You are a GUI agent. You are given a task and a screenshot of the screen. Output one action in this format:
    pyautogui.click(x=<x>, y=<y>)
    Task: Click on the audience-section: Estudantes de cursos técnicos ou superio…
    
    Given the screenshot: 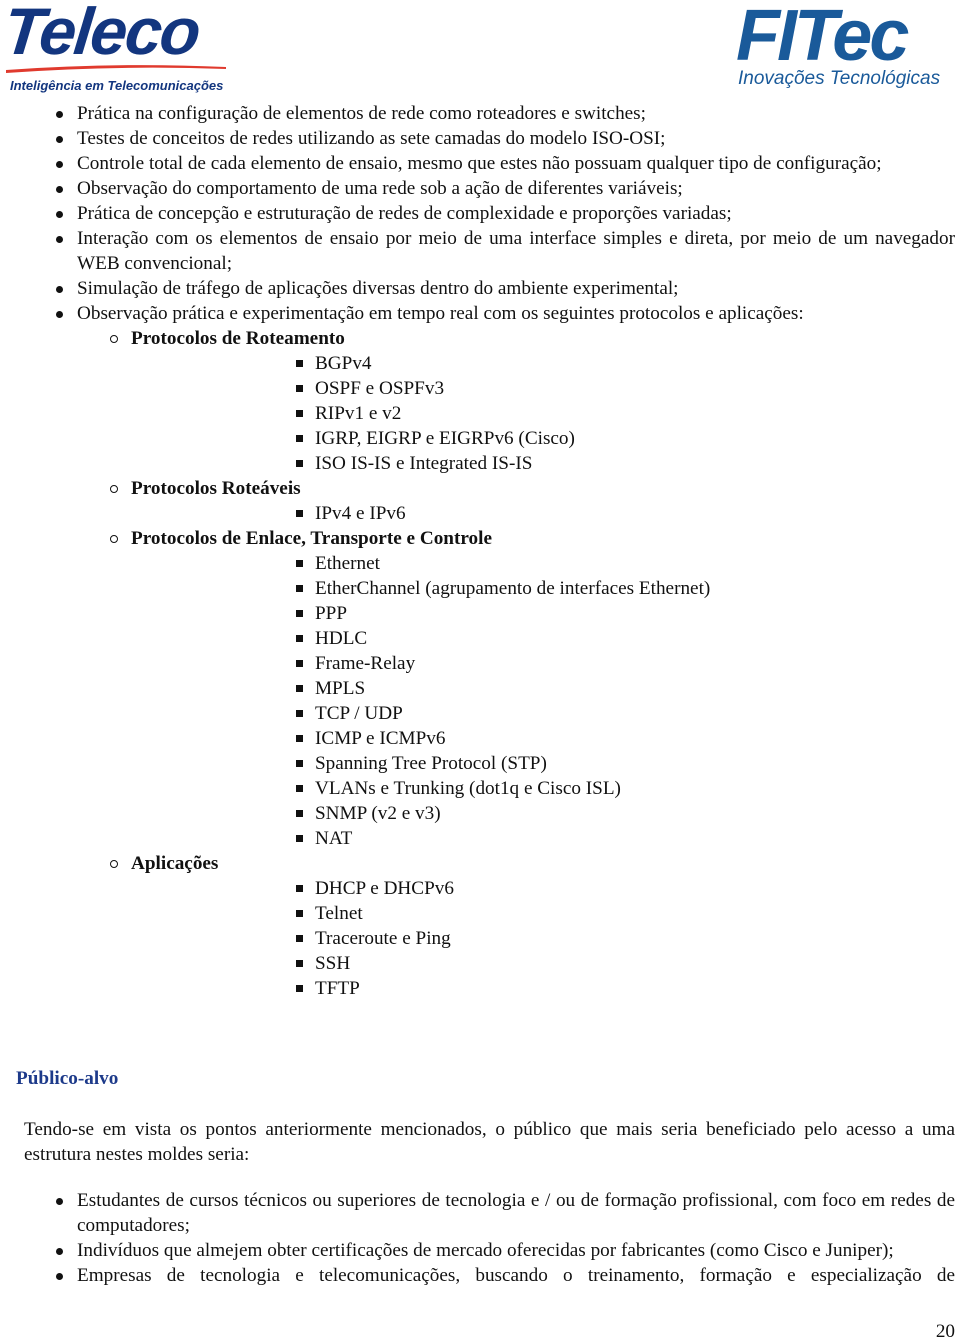 What is the action you would take?
    pyautogui.click(x=480, y=1238)
    